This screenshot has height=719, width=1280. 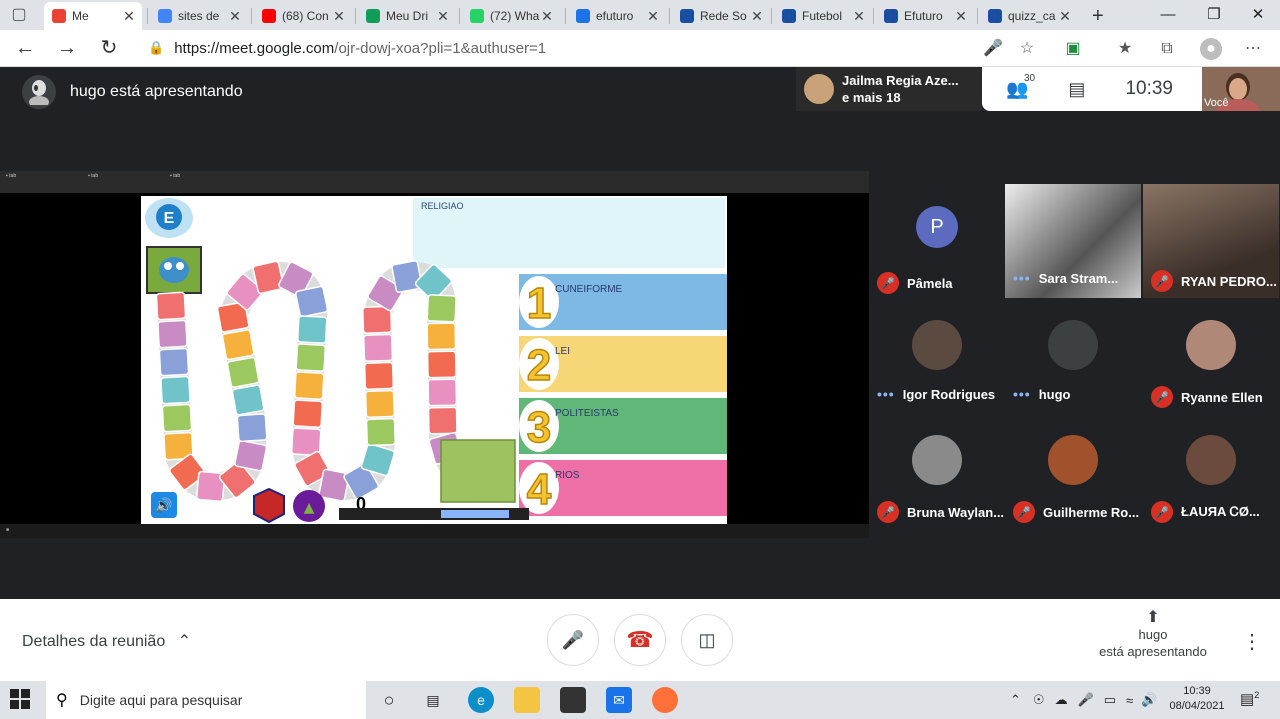 I want to click on leave-call-button: ☎, so click(x=640, y=640).